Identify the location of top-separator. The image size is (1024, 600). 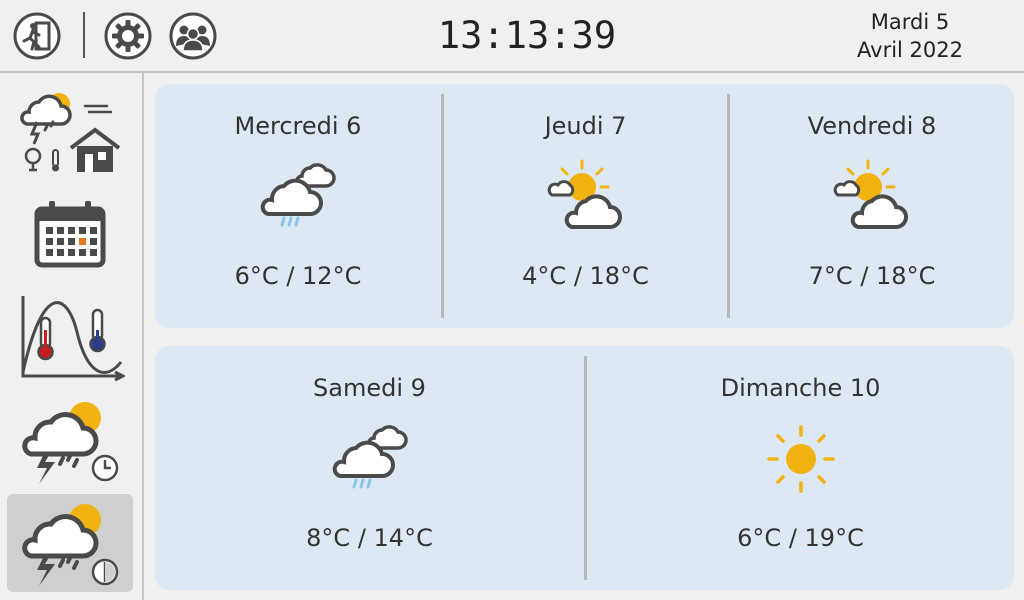
(84, 35).